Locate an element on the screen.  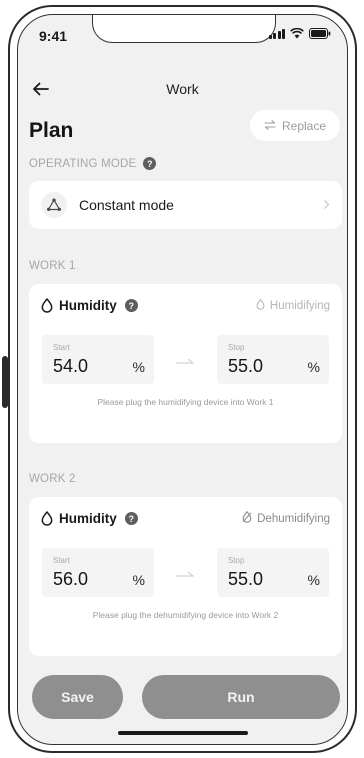
operating-mode-label: OPERATING MODE ? is located at coordinates (93, 163).